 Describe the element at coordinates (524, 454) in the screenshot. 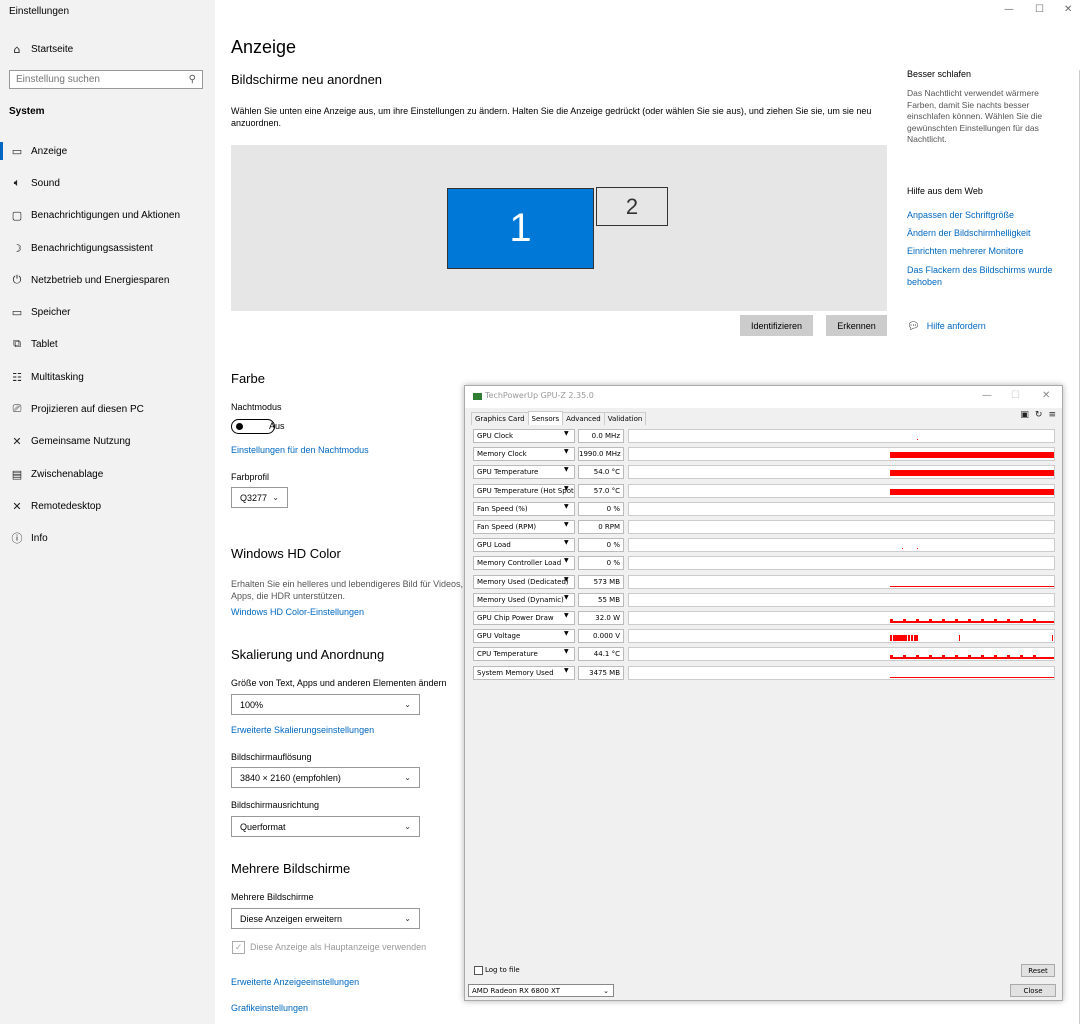

I see `sensor-name: Memory Clock` at that location.